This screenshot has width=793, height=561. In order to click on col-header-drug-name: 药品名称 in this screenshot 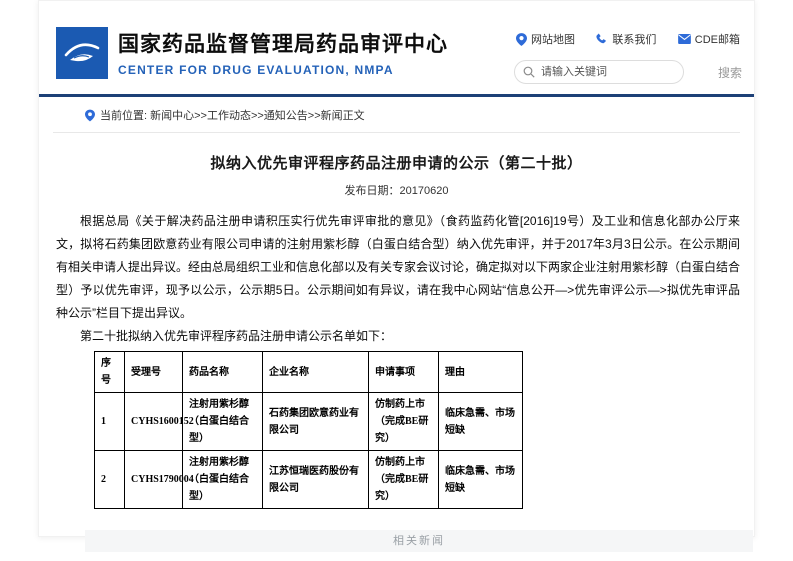, I will do `click(222, 372)`.